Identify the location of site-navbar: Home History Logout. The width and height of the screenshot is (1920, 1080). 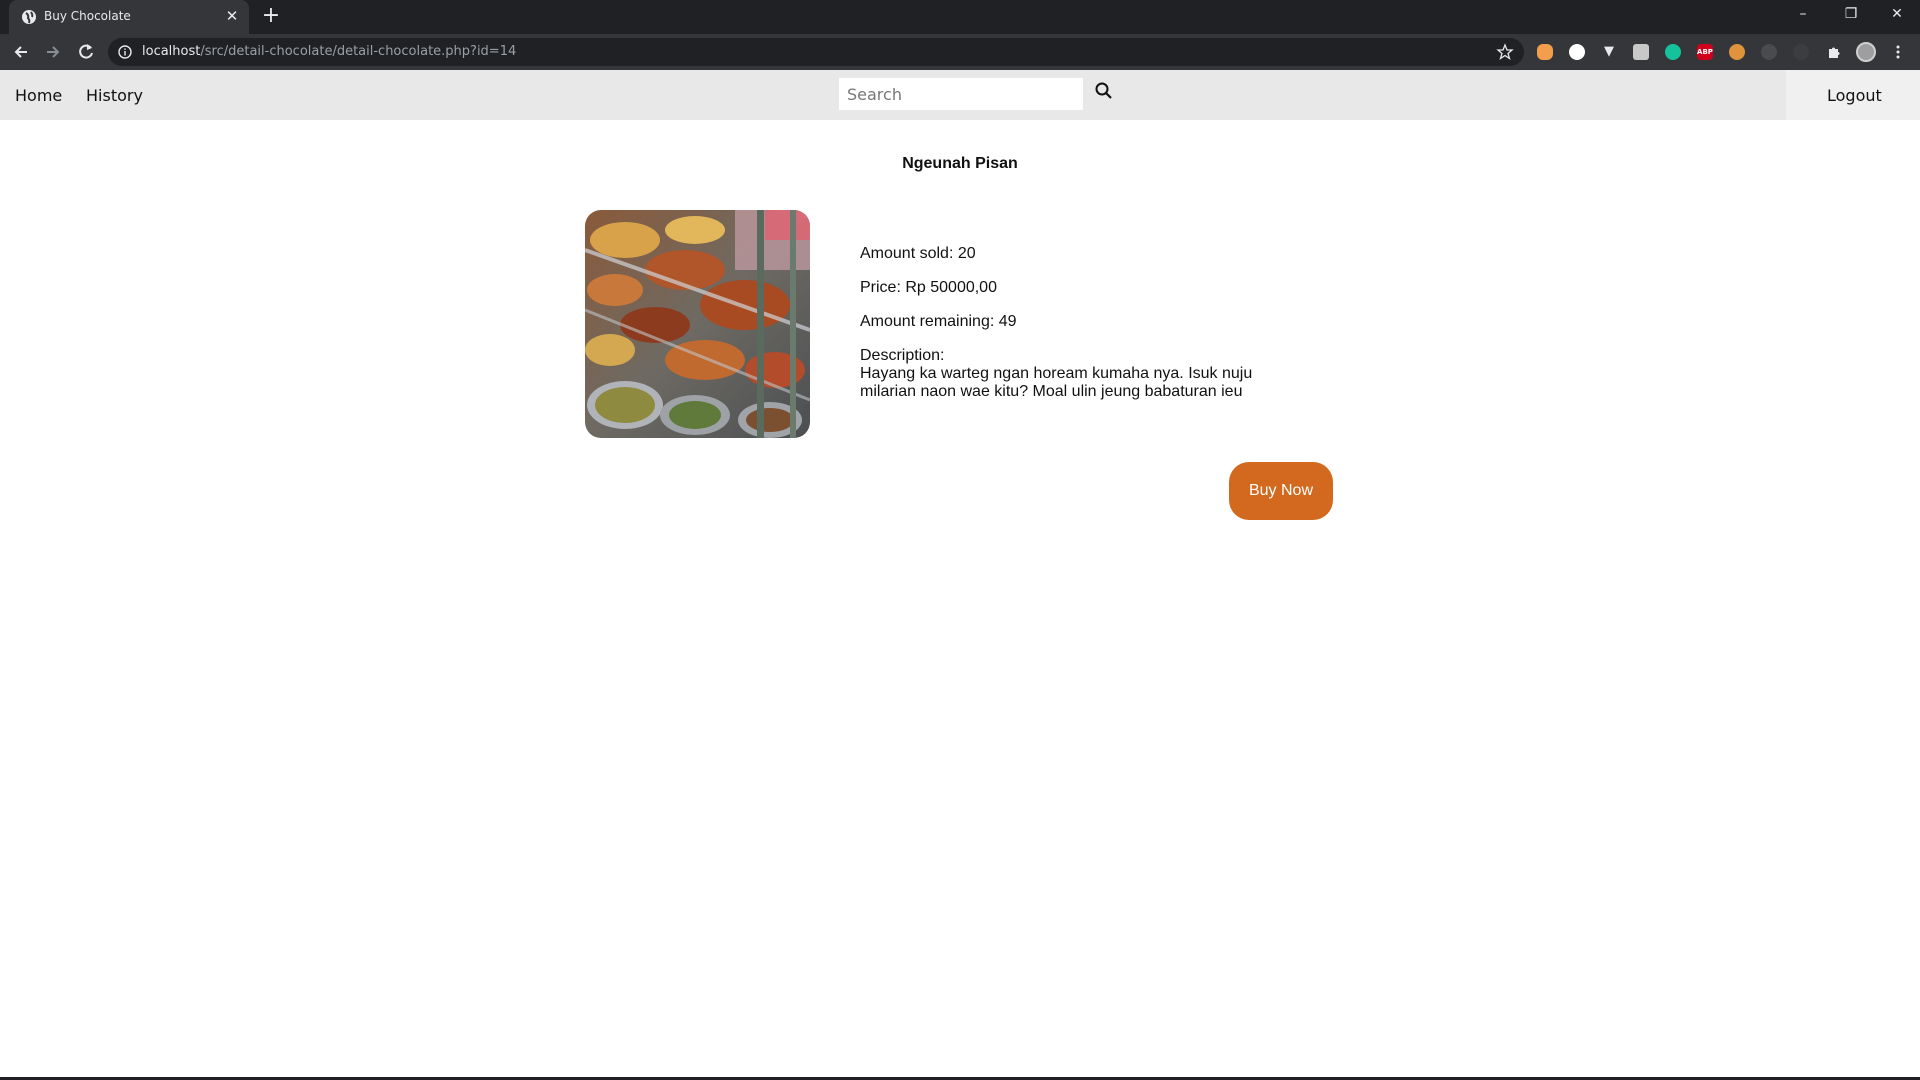
(960, 95).